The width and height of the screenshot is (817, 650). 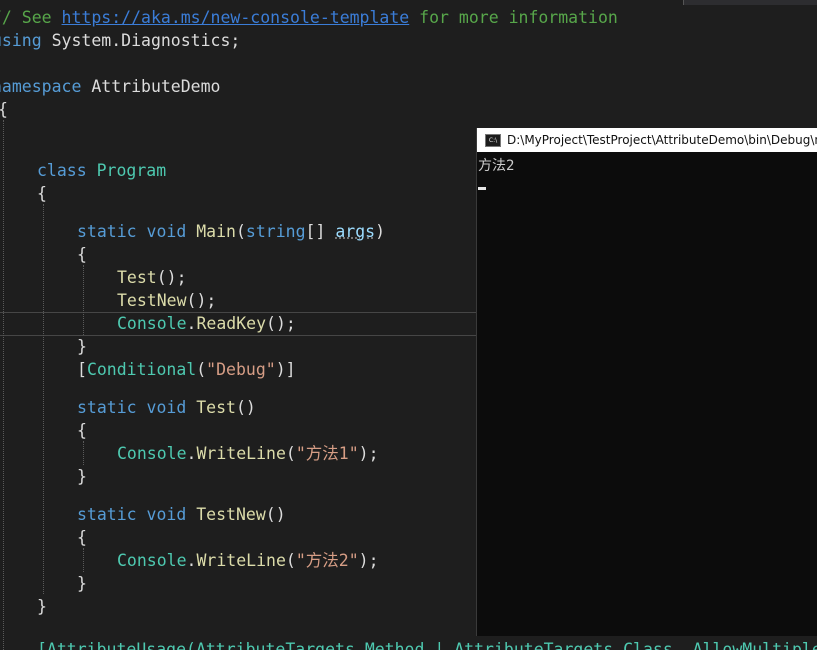 I want to click on editor-tab-strip, so click(x=750, y=2).